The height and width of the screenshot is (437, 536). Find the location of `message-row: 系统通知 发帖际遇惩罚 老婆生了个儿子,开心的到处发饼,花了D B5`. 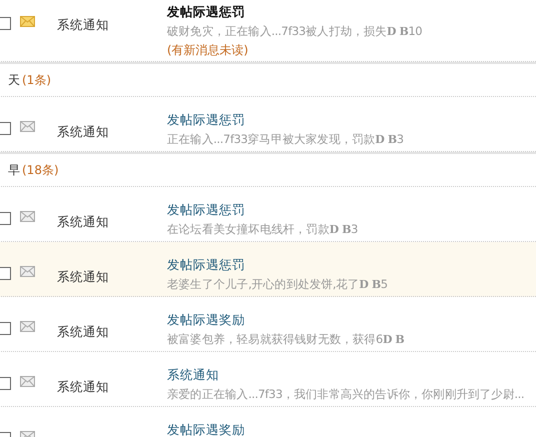

message-row: 系统通知 发帖际遇惩罚 老婆生了个儿子,开心的到处发饼,花了D B5 is located at coordinates (268, 269).